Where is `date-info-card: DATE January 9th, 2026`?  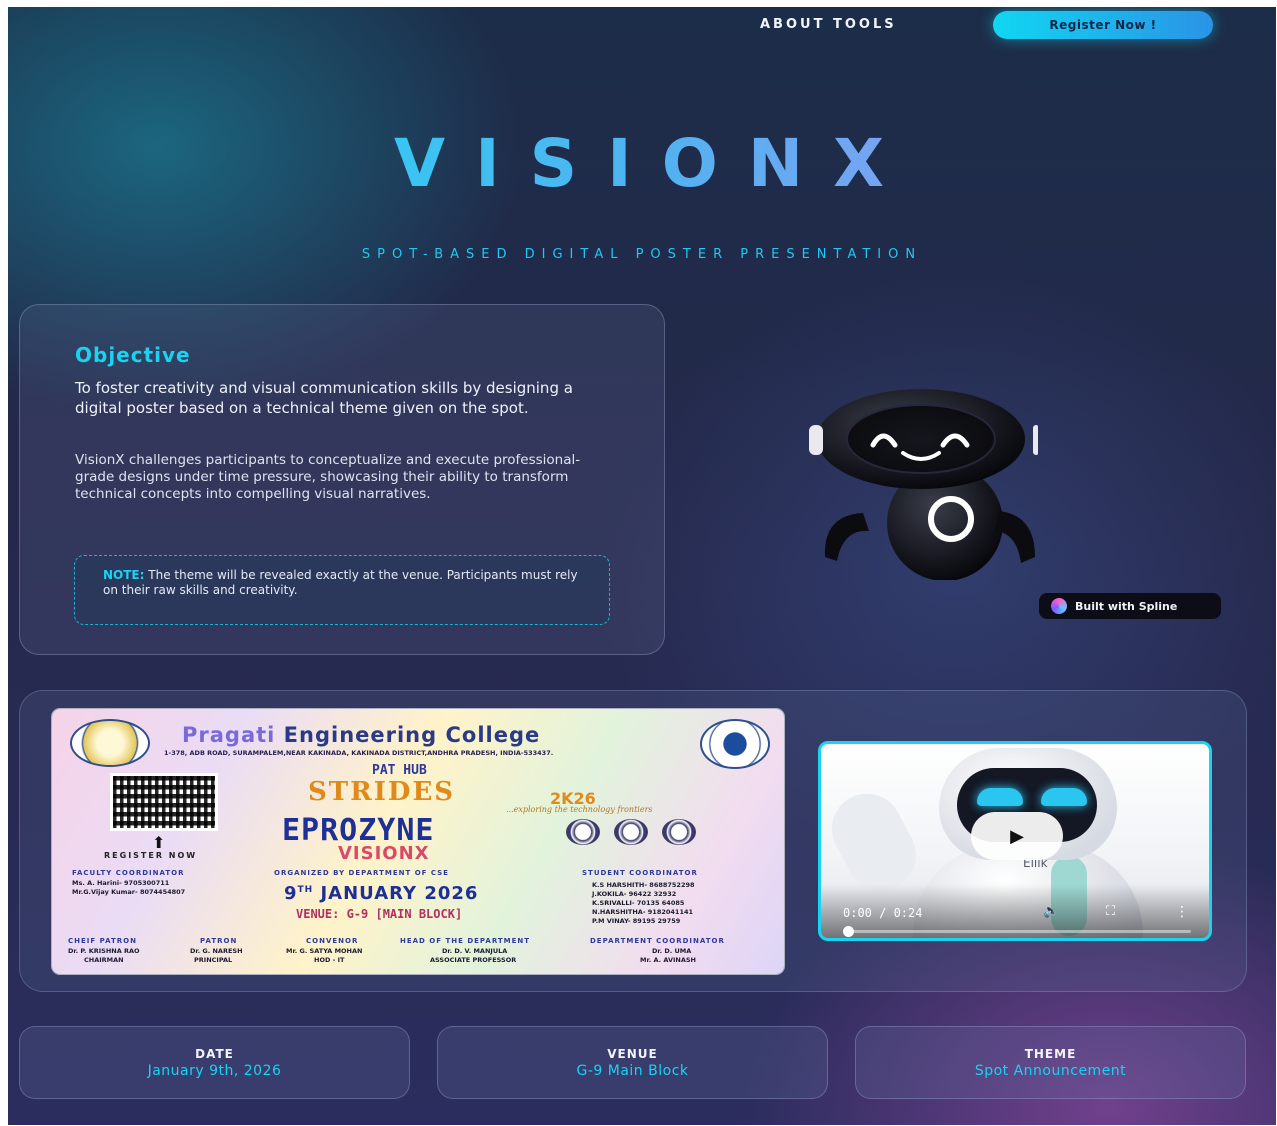 date-info-card: DATE January 9th, 2026 is located at coordinates (214, 1062).